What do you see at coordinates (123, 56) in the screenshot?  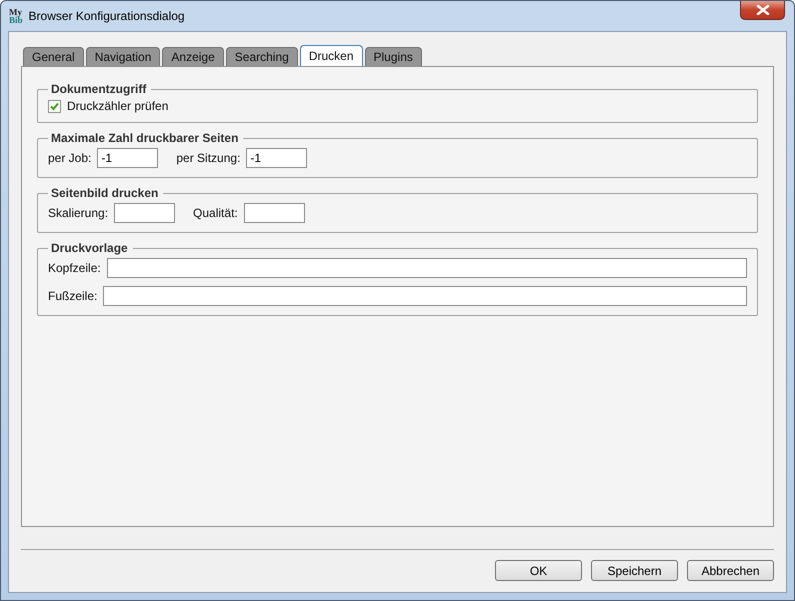 I see `tab: Navigation` at bounding box center [123, 56].